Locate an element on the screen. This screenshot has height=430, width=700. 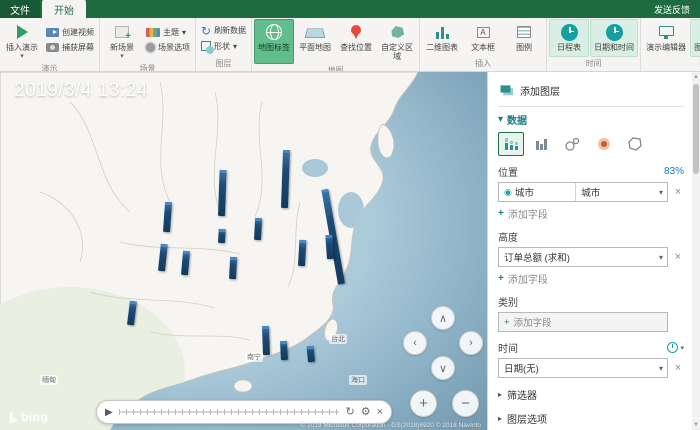
bing-logo: bing is located at coordinates (29, 417).